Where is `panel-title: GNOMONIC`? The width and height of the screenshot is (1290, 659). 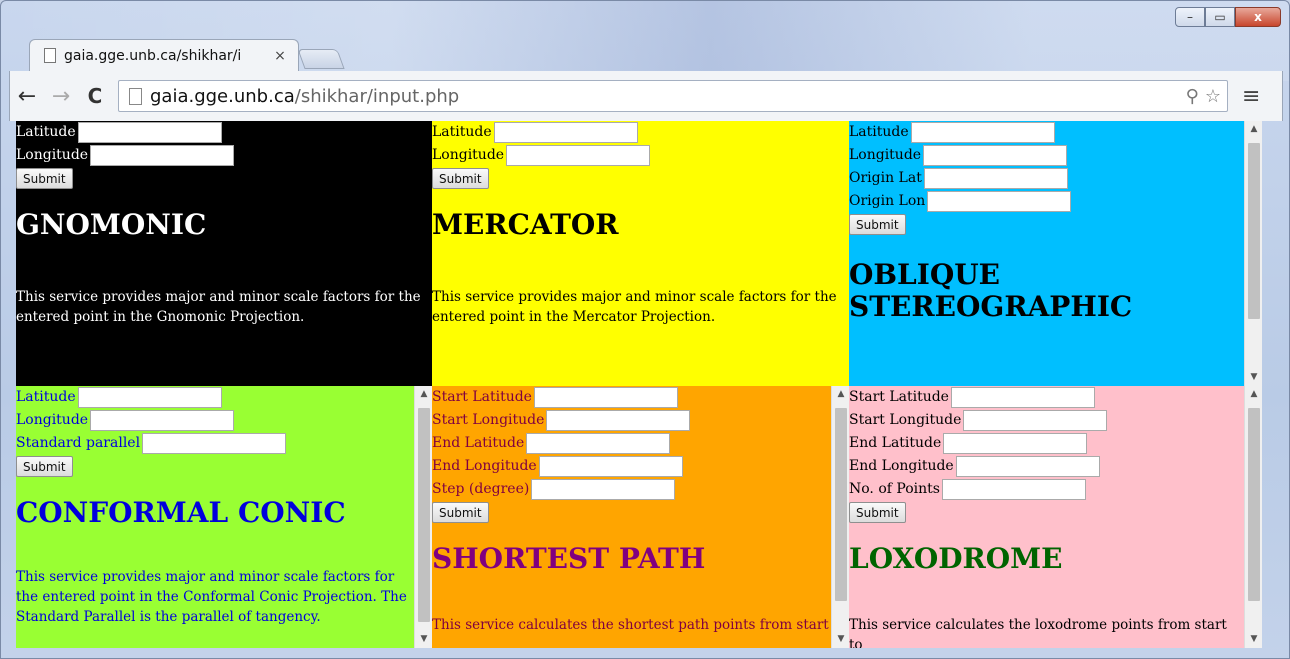
panel-title: GNOMONIC is located at coordinates (111, 224).